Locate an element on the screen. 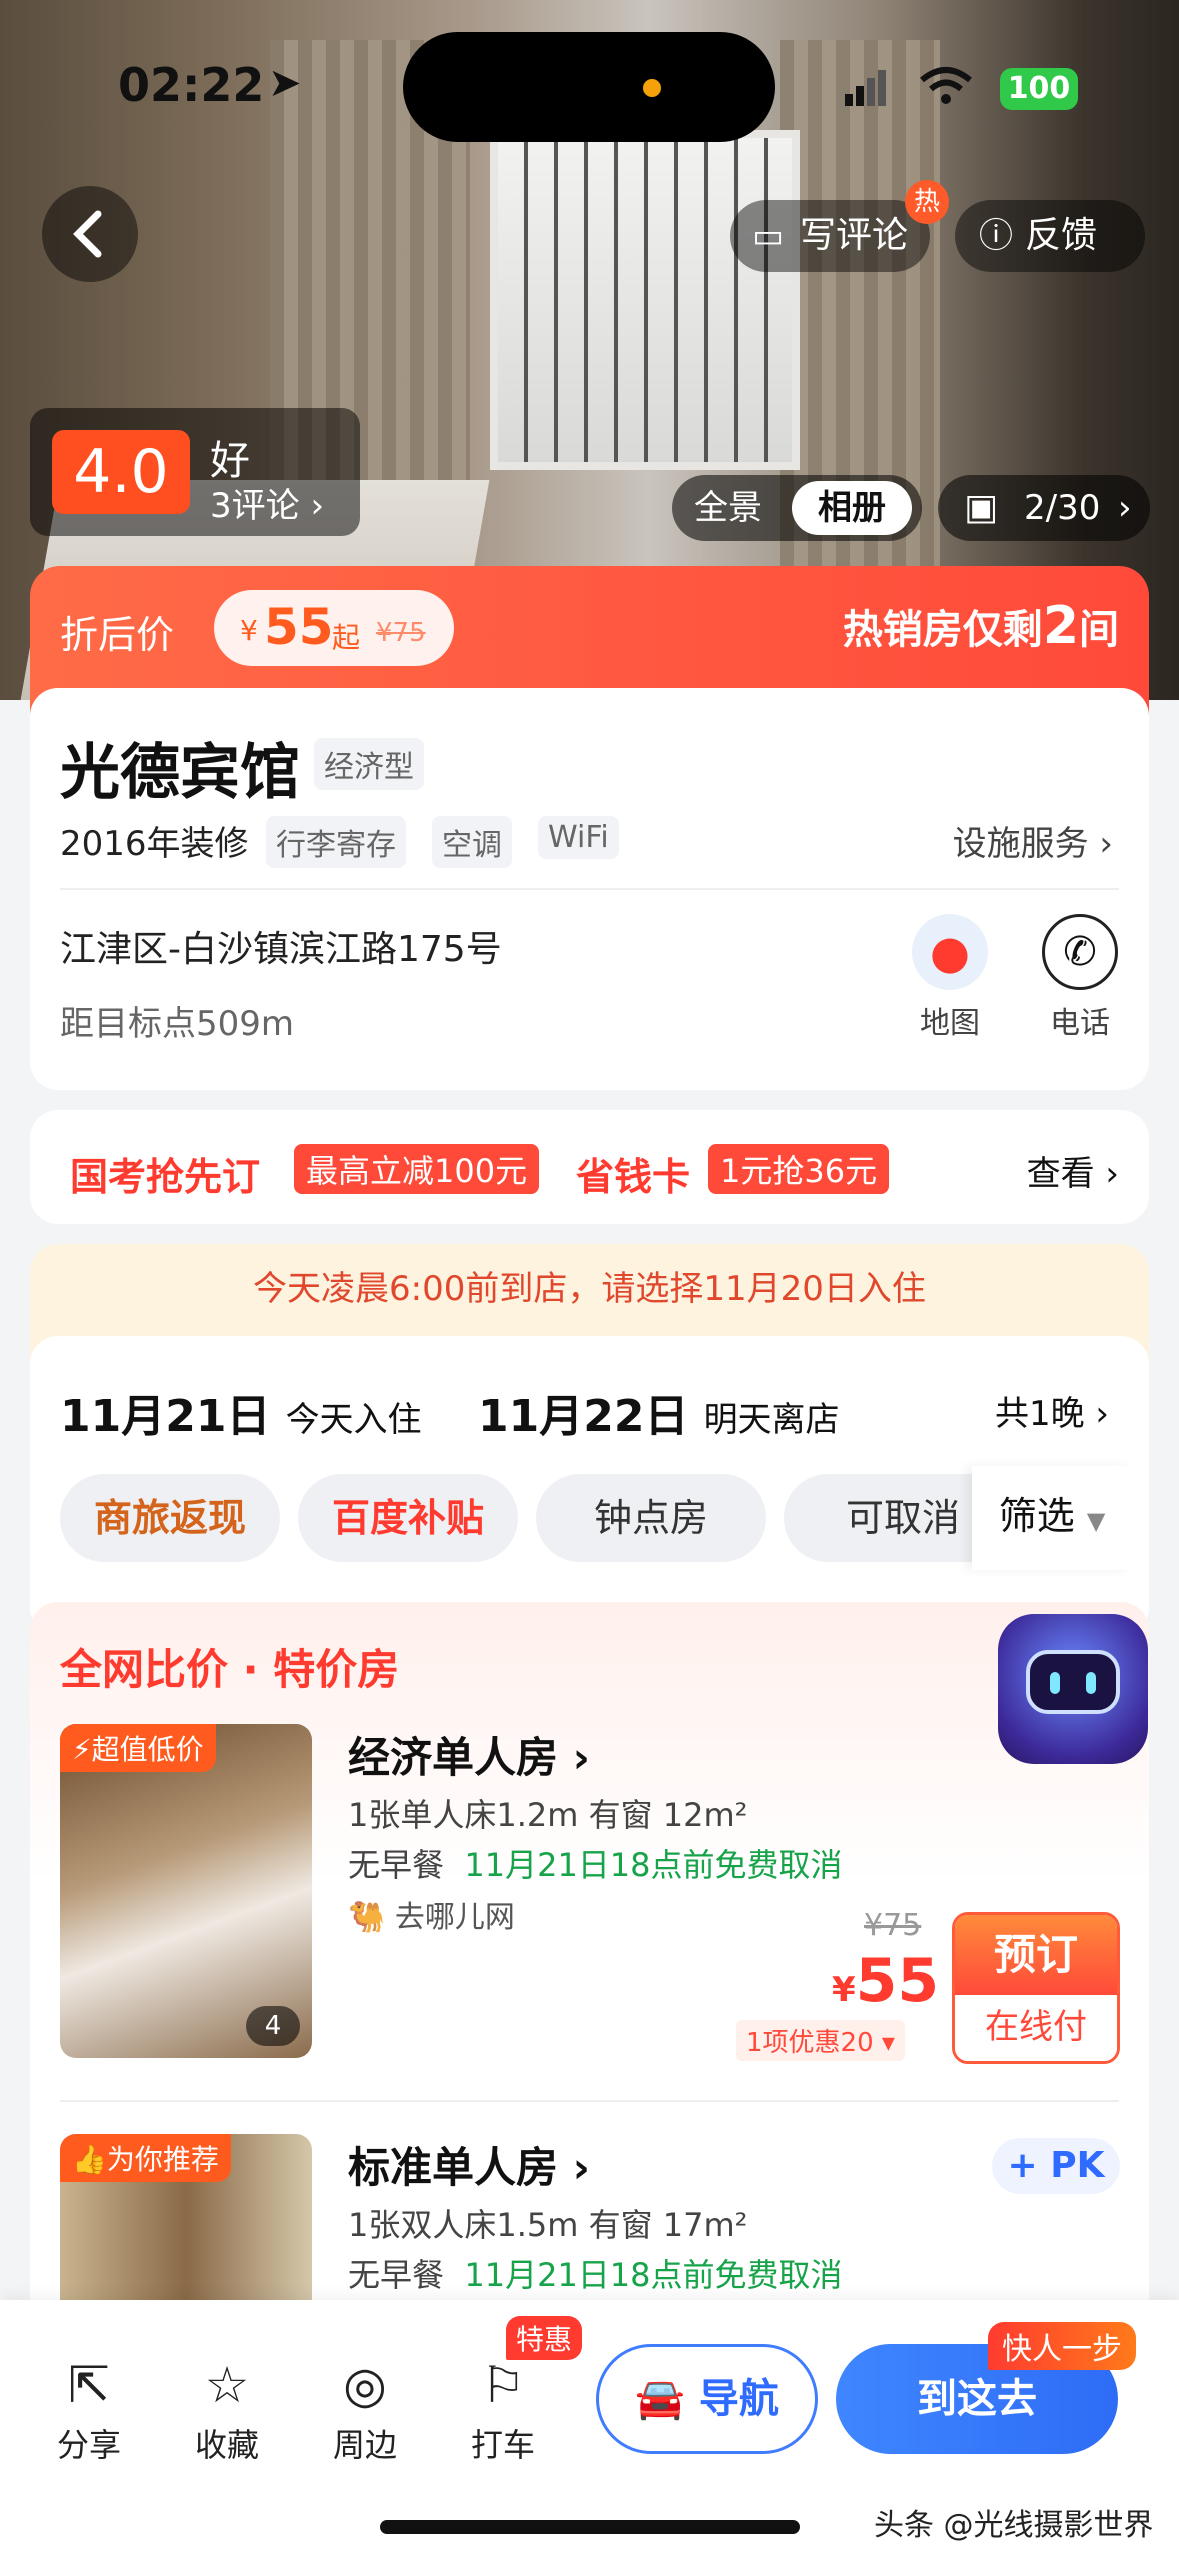 This screenshot has width=1179, height=2556. taxi-badge: 特惠 is located at coordinates (544, 2338).